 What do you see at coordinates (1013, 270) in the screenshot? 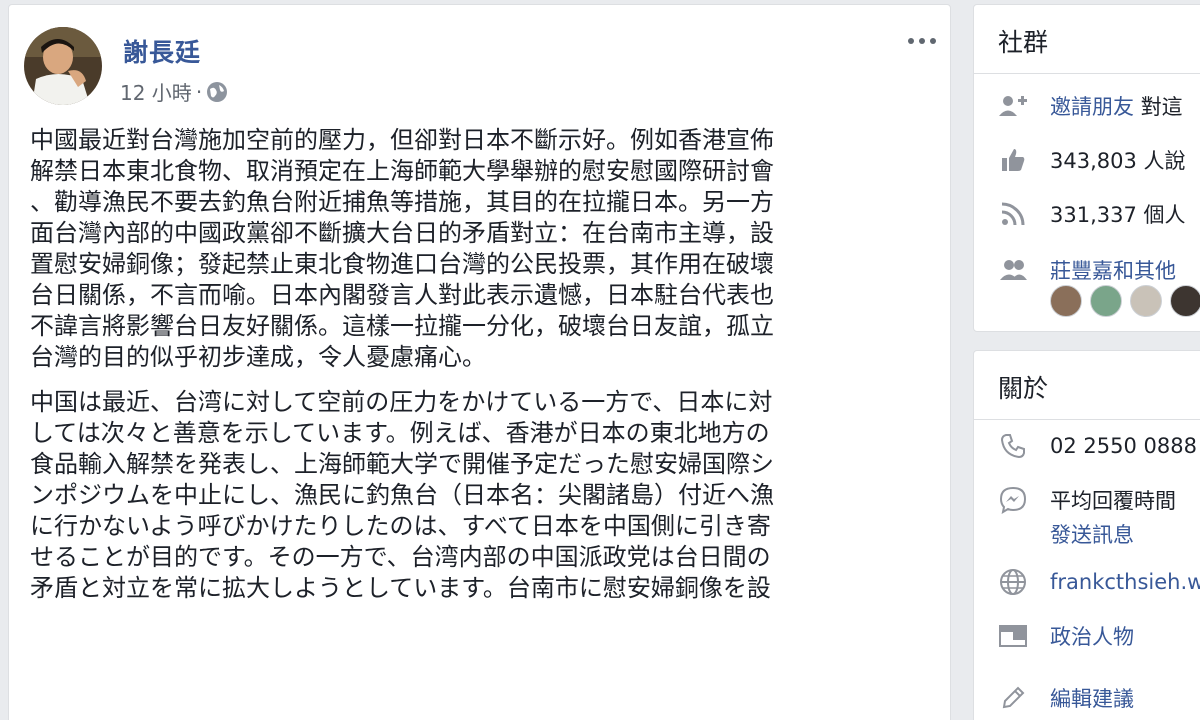
I see `friends-icon` at bounding box center [1013, 270].